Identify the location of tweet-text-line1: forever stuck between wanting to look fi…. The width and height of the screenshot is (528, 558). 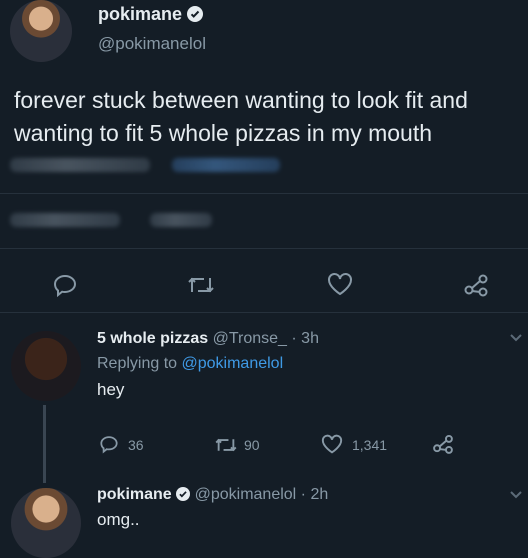
(241, 100).